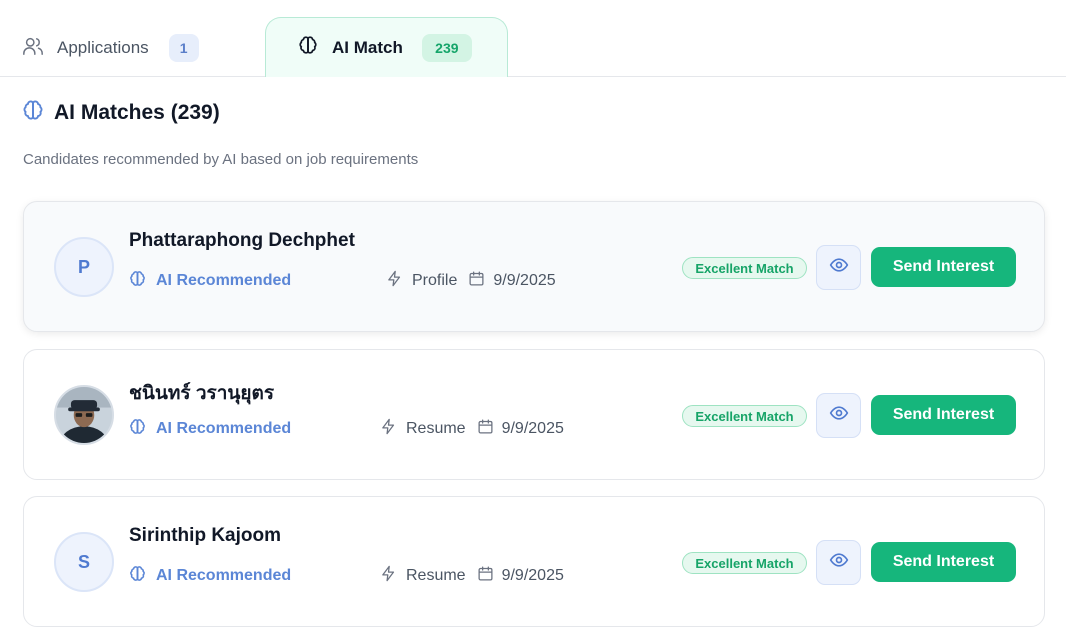 The width and height of the screenshot is (1080, 642). What do you see at coordinates (367, 47) in the screenshot?
I see `tab-ai-match-label: AI Match` at bounding box center [367, 47].